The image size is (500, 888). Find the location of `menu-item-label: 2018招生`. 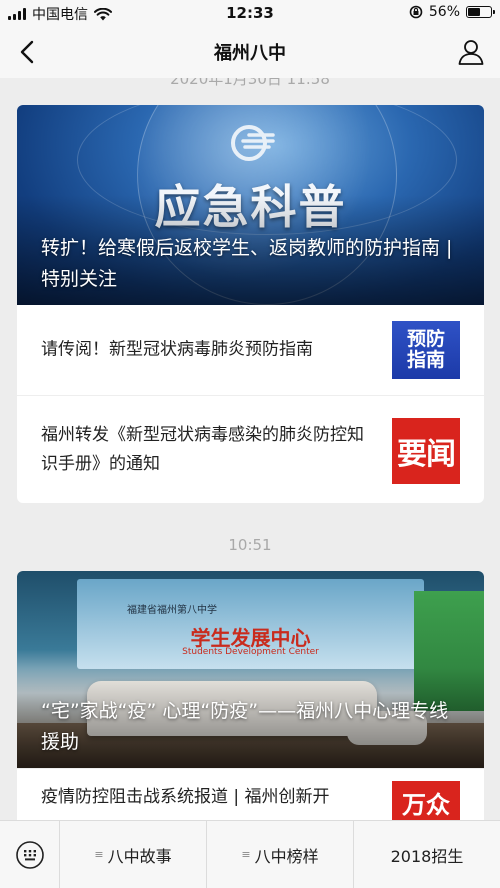

menu-item-label: 2018招生 is located at coordinates (427, 856).